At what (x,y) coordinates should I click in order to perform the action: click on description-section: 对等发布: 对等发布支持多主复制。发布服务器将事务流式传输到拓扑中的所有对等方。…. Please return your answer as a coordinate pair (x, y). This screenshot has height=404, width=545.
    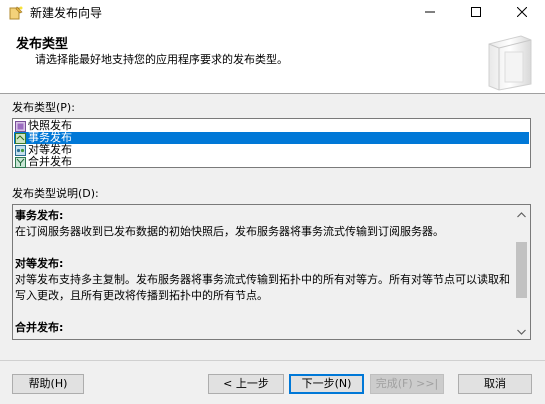
    Looking at the image, I should click on (263, 280).